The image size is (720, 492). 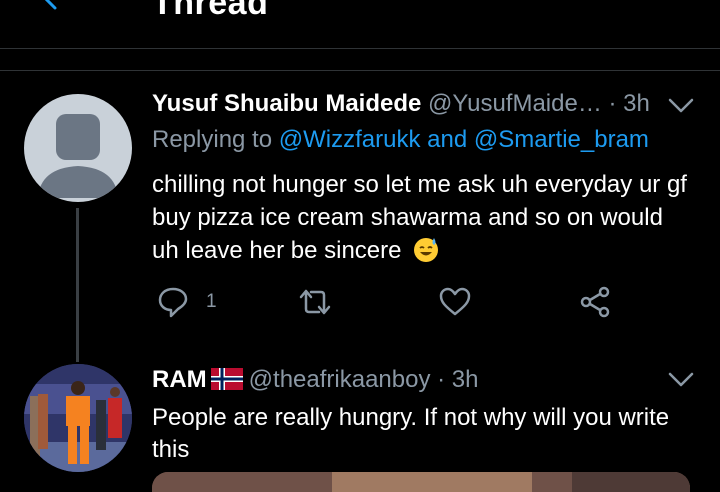 What do you see at coordinates (455, 302) in the screenshot?
I see `like-icon` at bounding box center [455, 302].